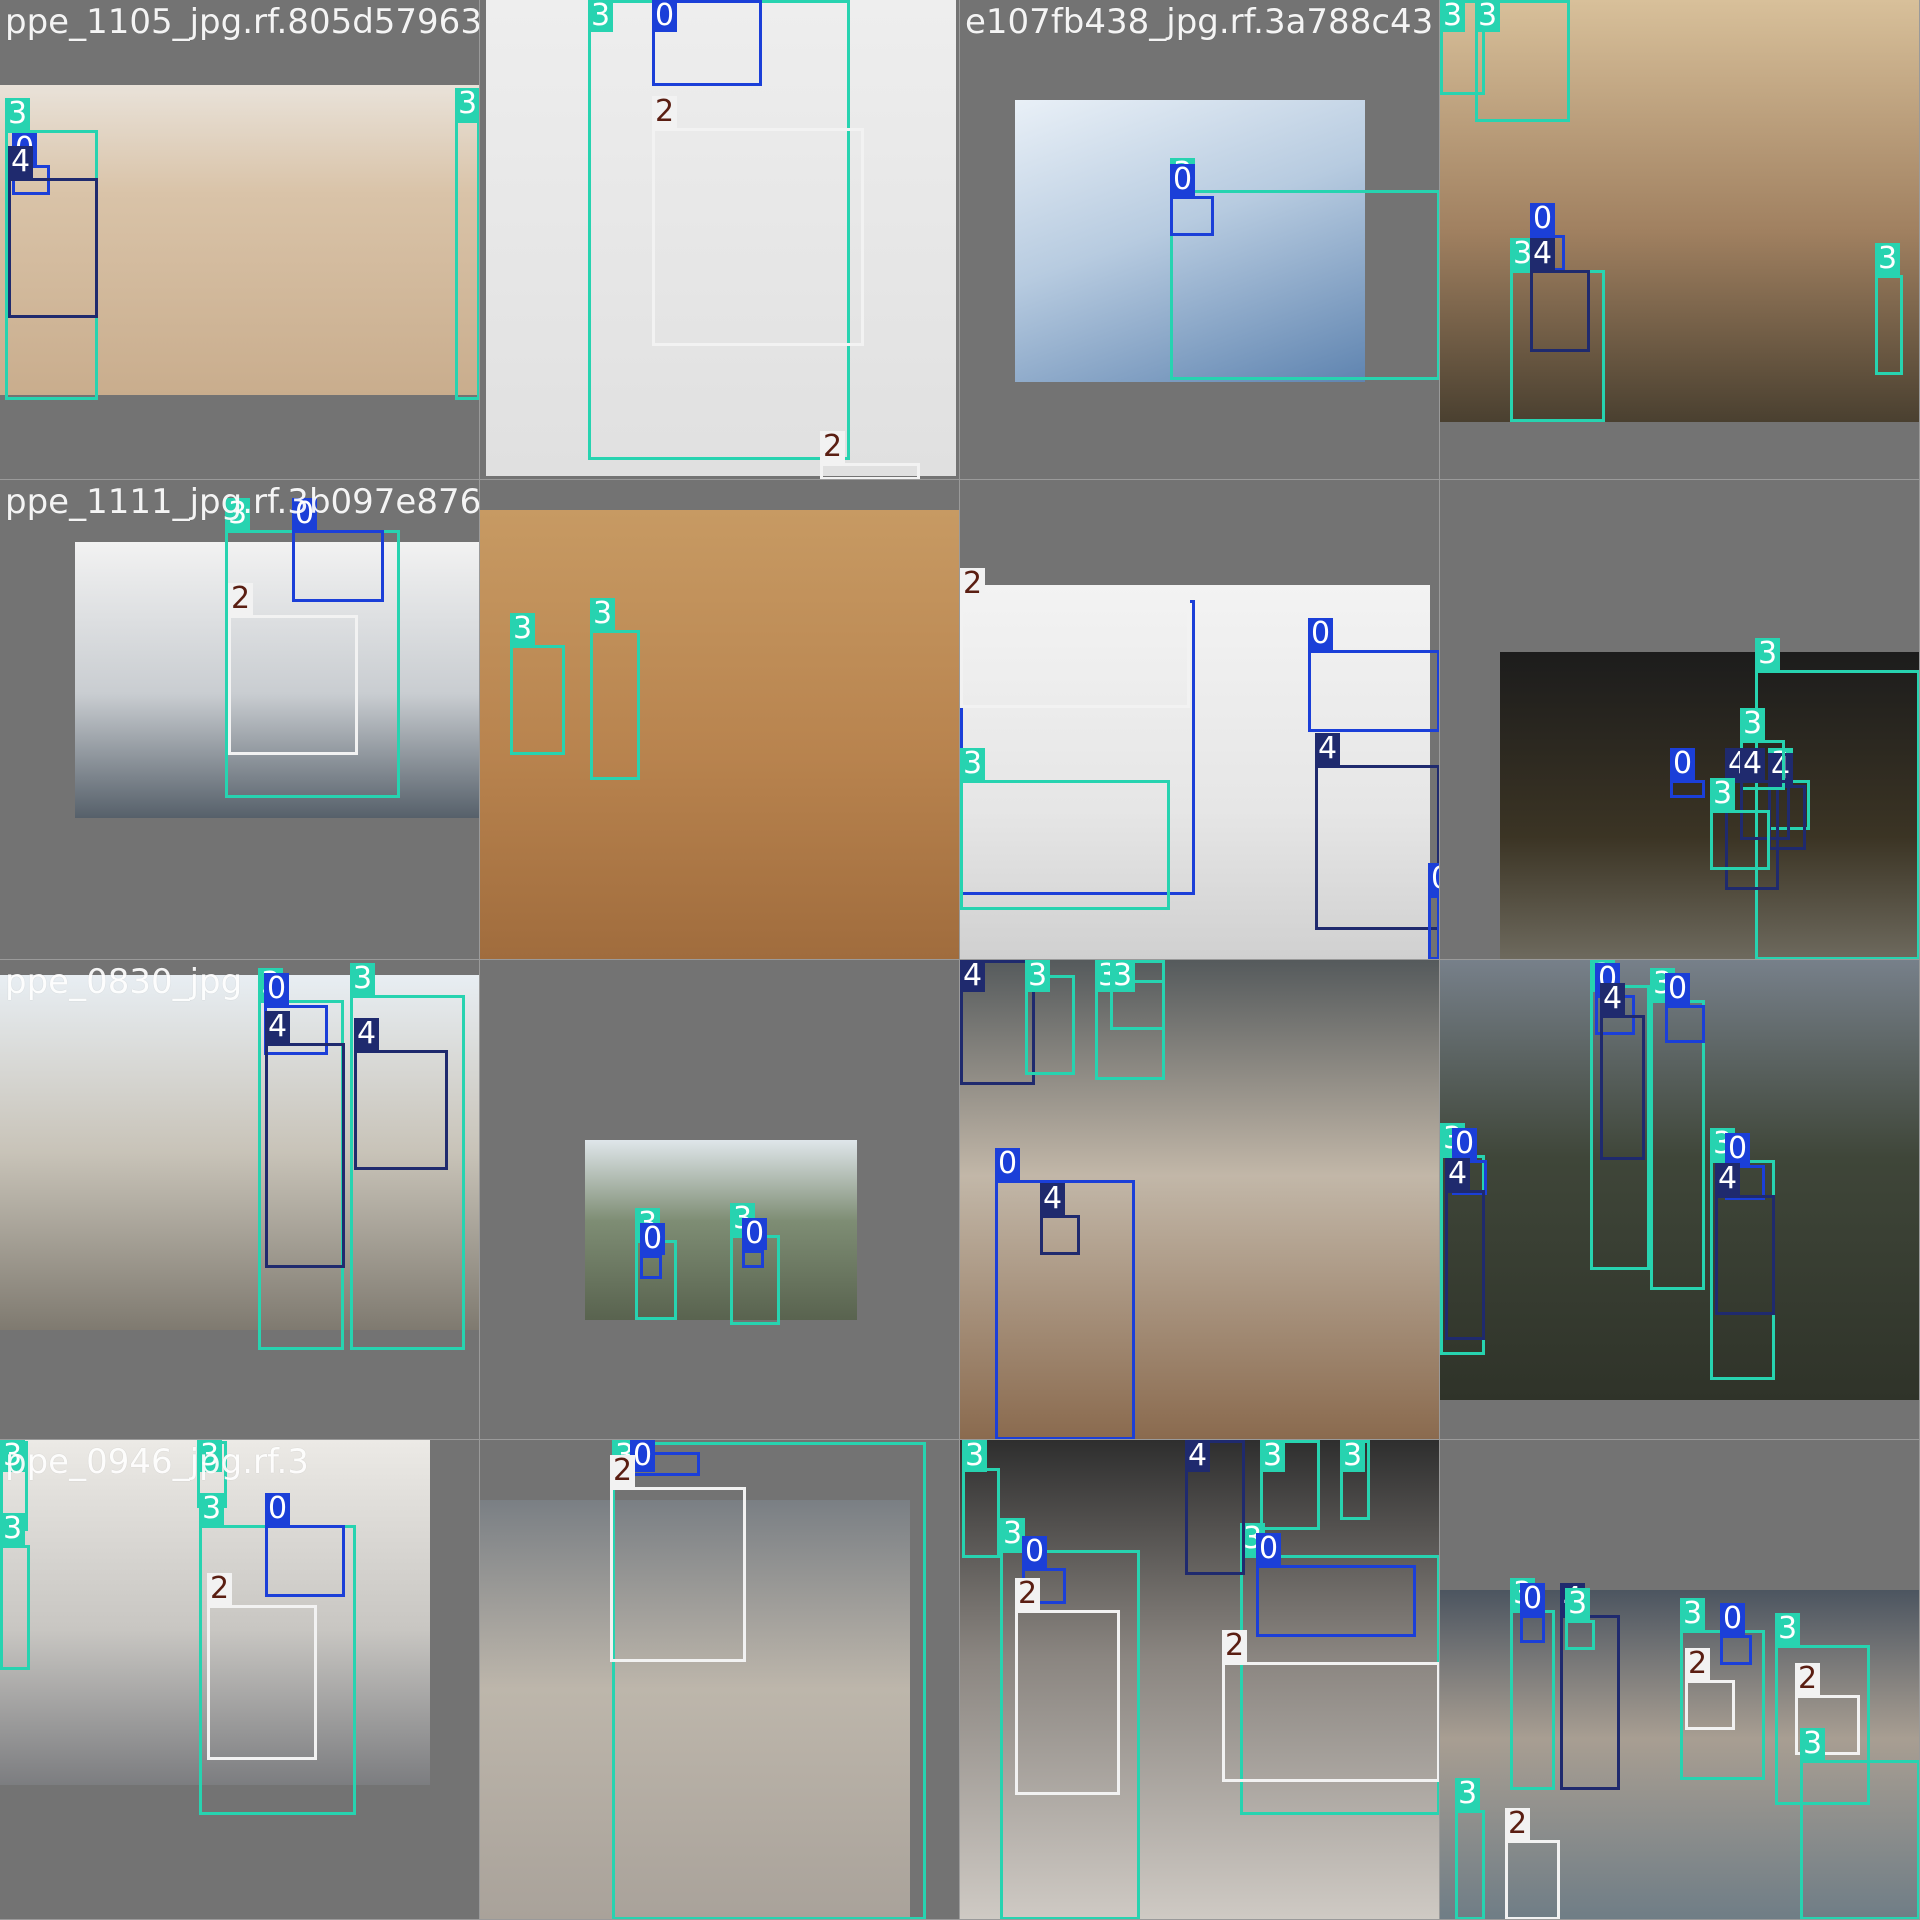 The width and height of the screenshot is (1920, 1920). I want to click on mosaic-tile: 3030, so click(720, 1200).